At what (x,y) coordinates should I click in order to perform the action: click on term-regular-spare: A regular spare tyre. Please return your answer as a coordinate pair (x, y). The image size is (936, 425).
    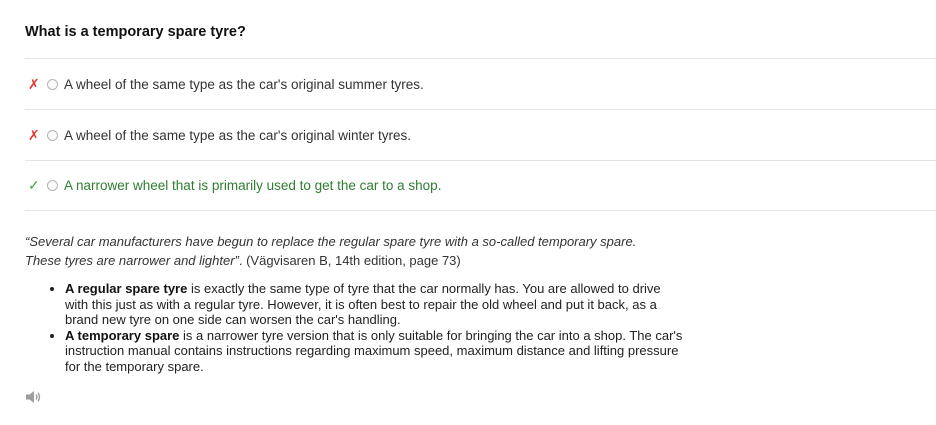
    Looking at the image, I should click on (126, 288).